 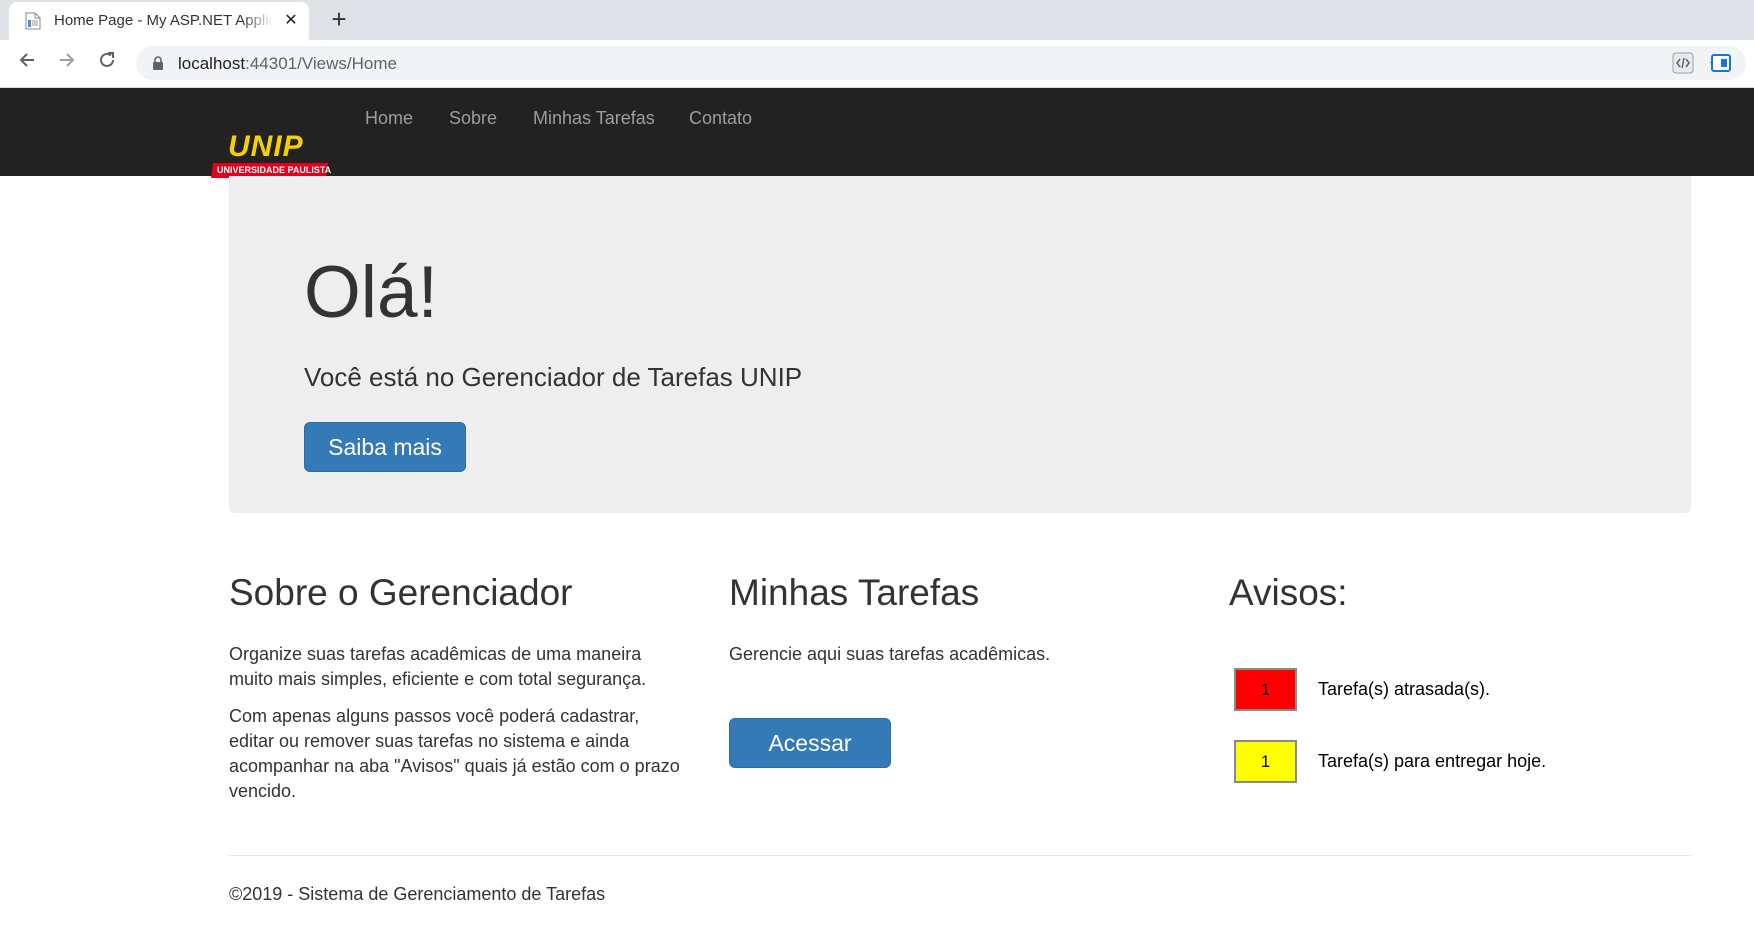 What do you see at coordinates (107, 63) in the screenshot?
I see `reload-icon` at bounding box center [107, 63].